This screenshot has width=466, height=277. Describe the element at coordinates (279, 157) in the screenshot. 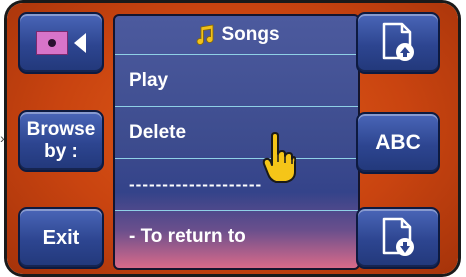

I see `hand-pointer-icon` at that location.